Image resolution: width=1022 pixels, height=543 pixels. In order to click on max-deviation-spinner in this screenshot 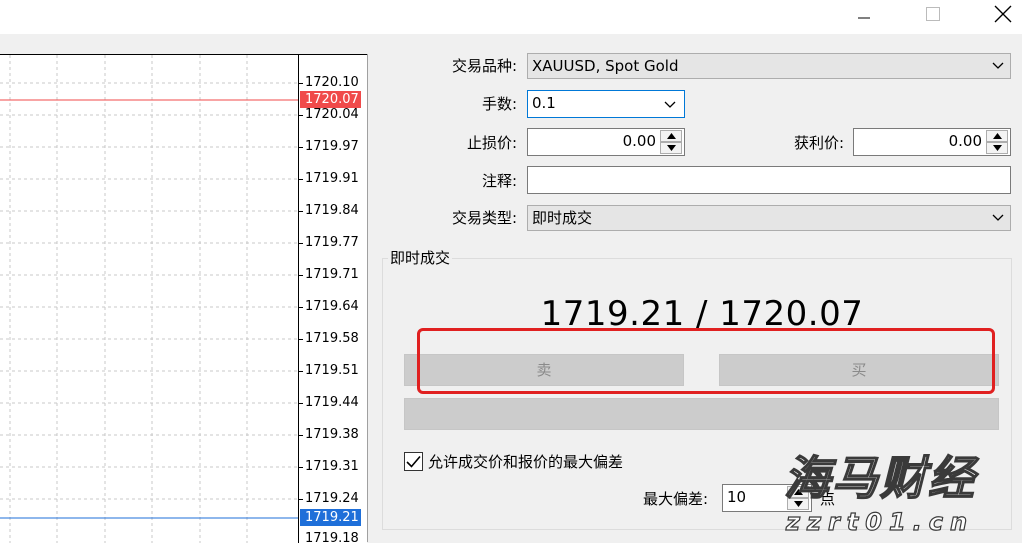, I will do `click(798, 498)`.